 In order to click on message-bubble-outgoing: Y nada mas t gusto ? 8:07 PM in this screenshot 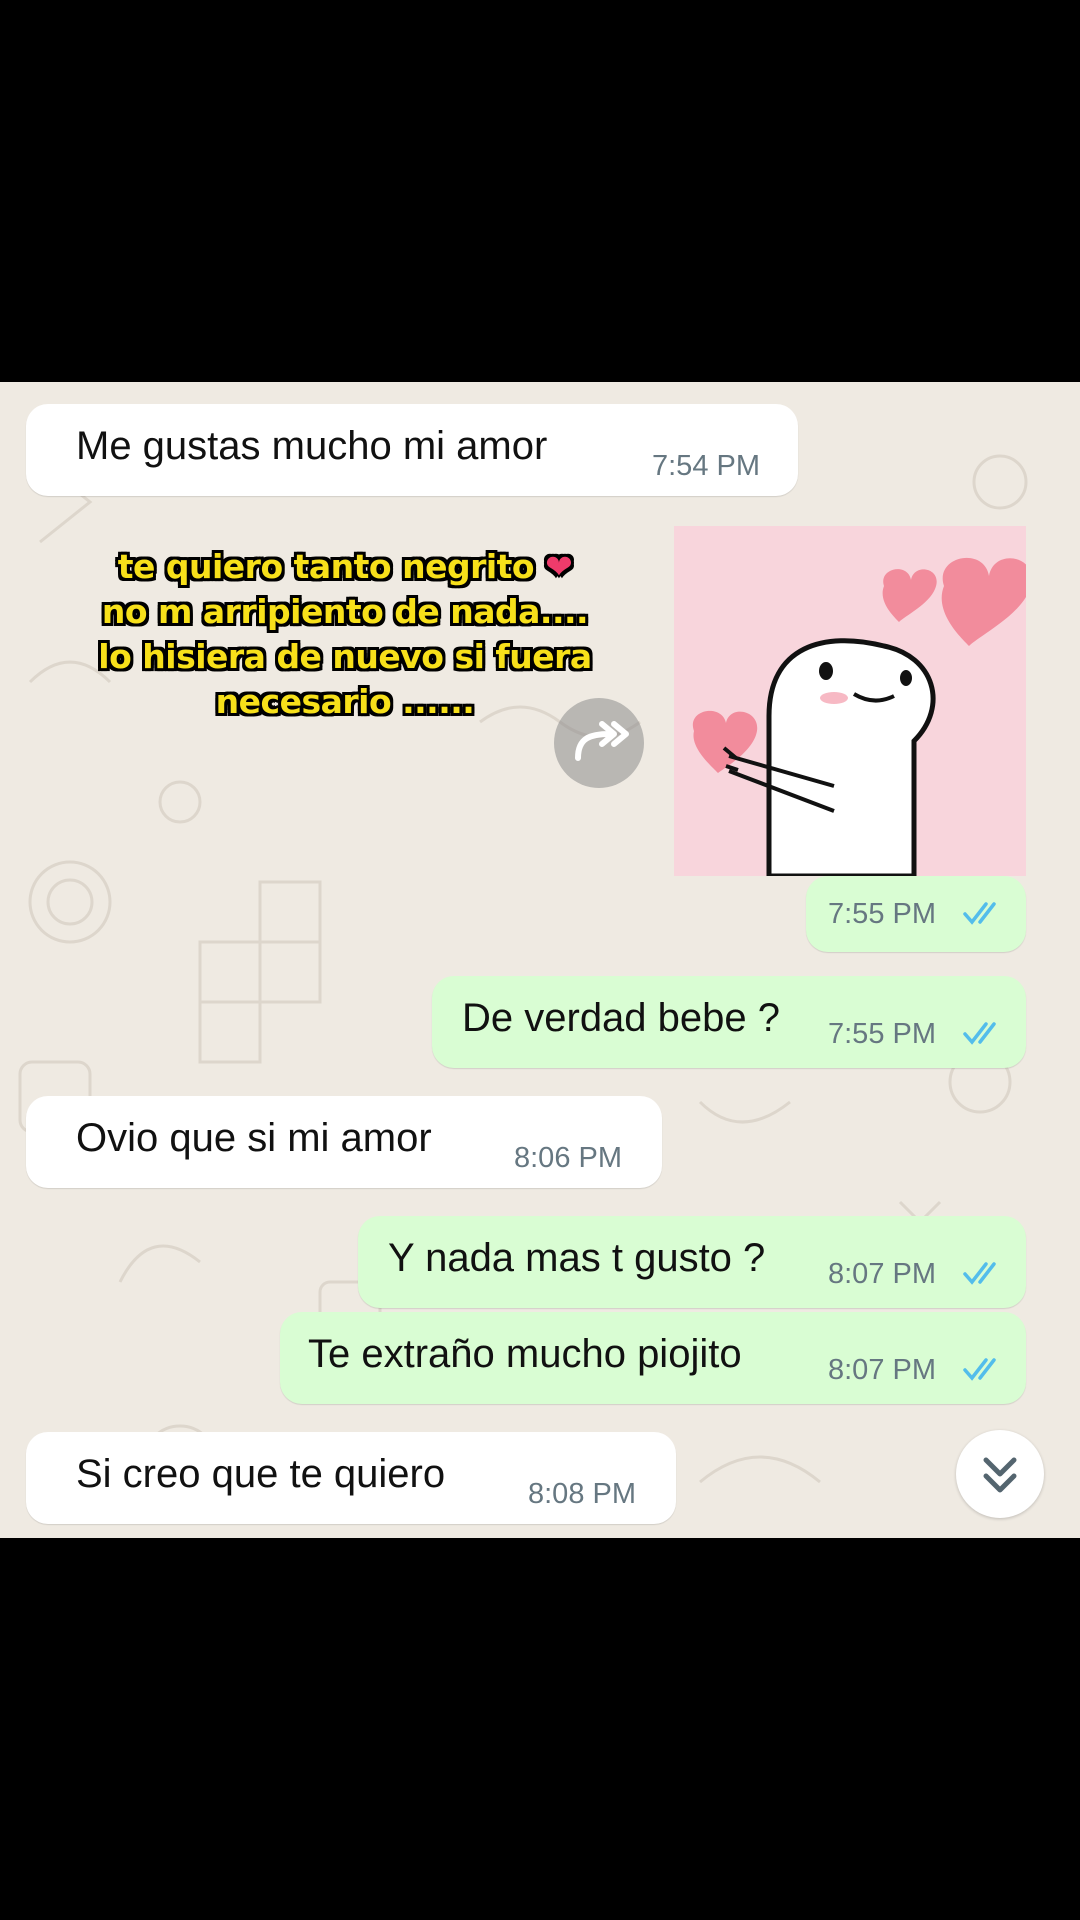, I will do `click(692, 1262)`.